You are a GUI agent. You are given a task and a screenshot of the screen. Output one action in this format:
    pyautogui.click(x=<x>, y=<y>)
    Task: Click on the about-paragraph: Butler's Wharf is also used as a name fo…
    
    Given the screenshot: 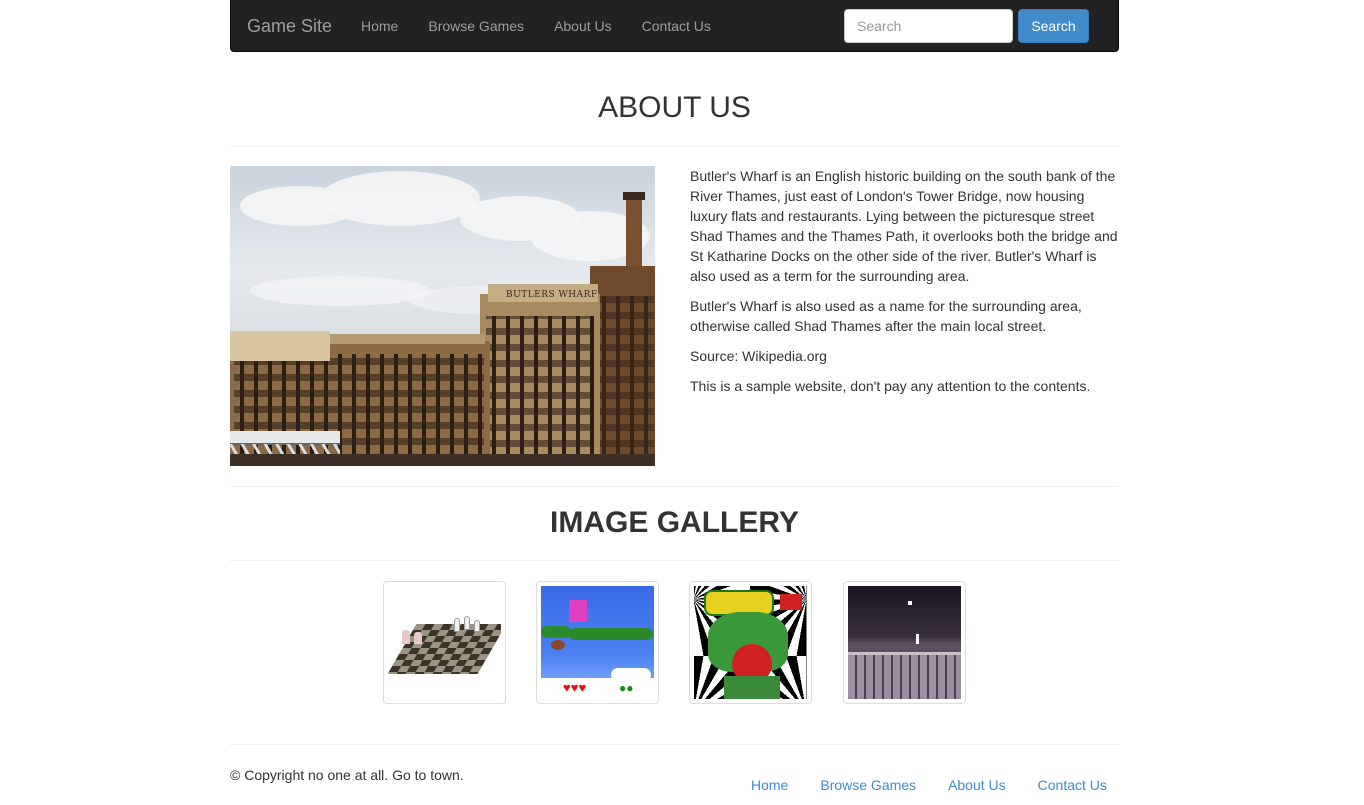 What is the action you would take?
    pyautogui.click(x=886, y=316)
    